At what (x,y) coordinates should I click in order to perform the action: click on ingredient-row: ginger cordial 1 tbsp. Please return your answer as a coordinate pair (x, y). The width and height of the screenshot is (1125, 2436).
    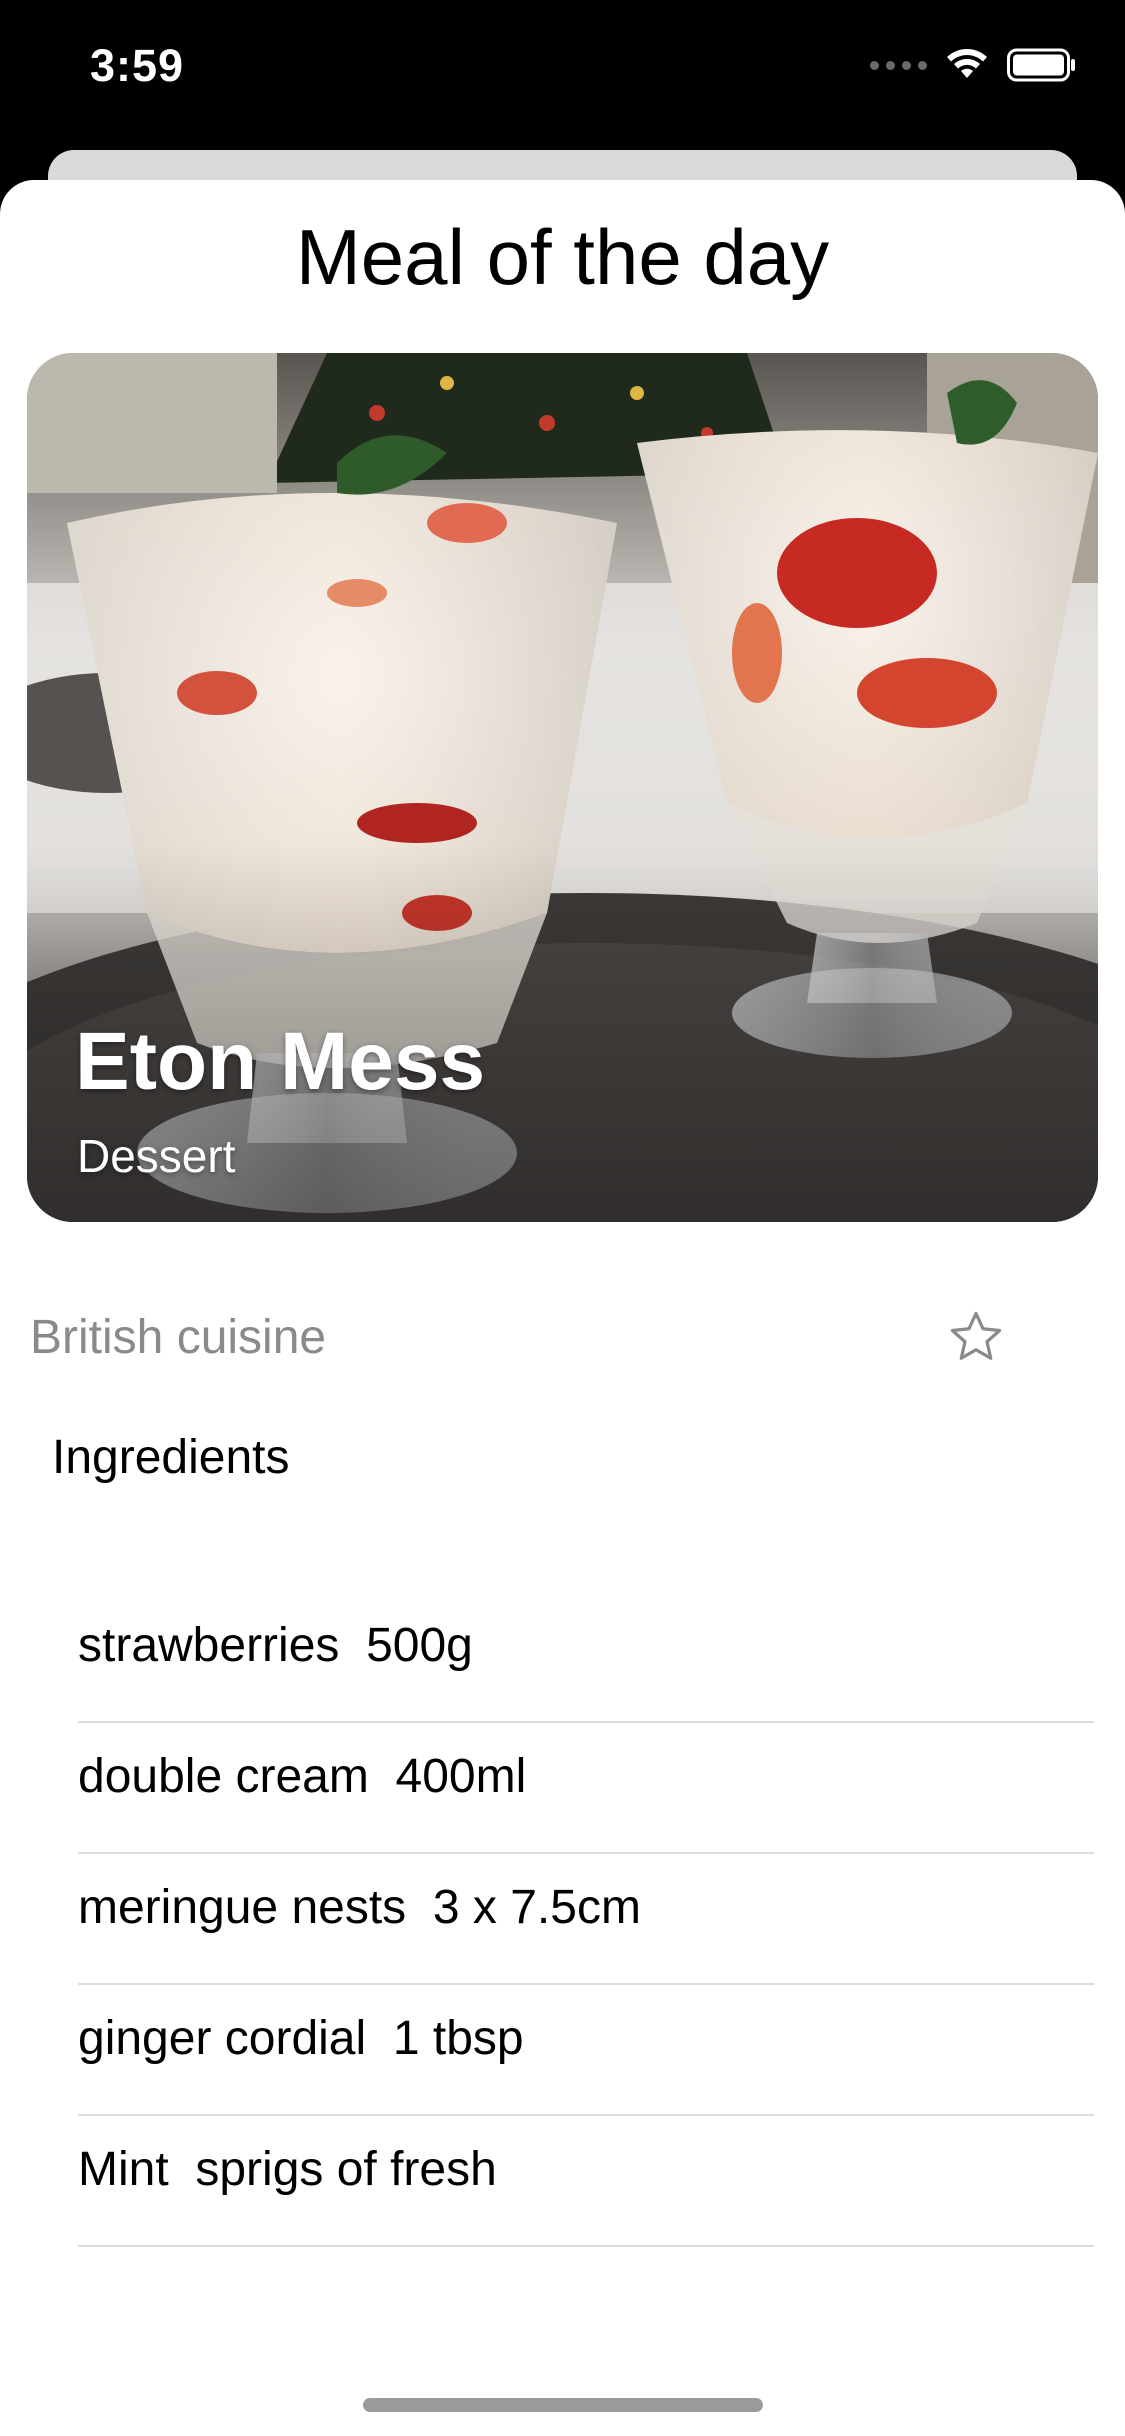
    Looking at the image, I should click on (586, 2050).